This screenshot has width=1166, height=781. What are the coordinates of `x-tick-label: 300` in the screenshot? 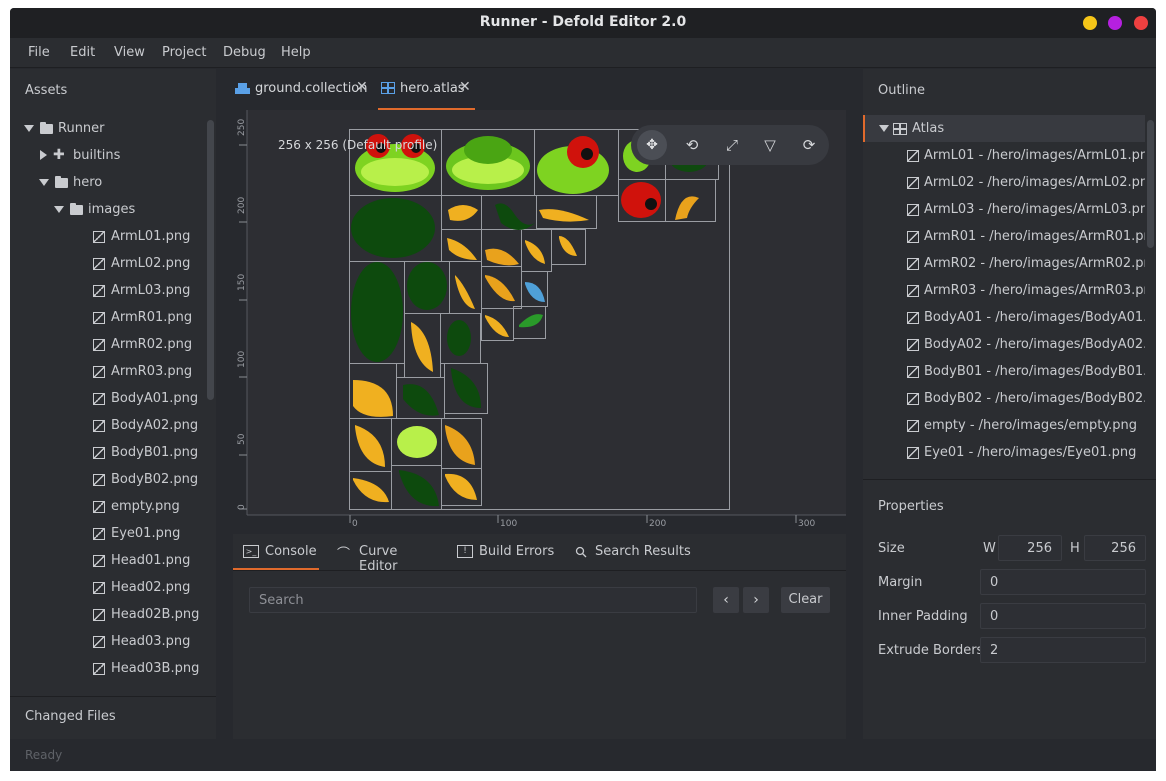 It's located at (806, 524).